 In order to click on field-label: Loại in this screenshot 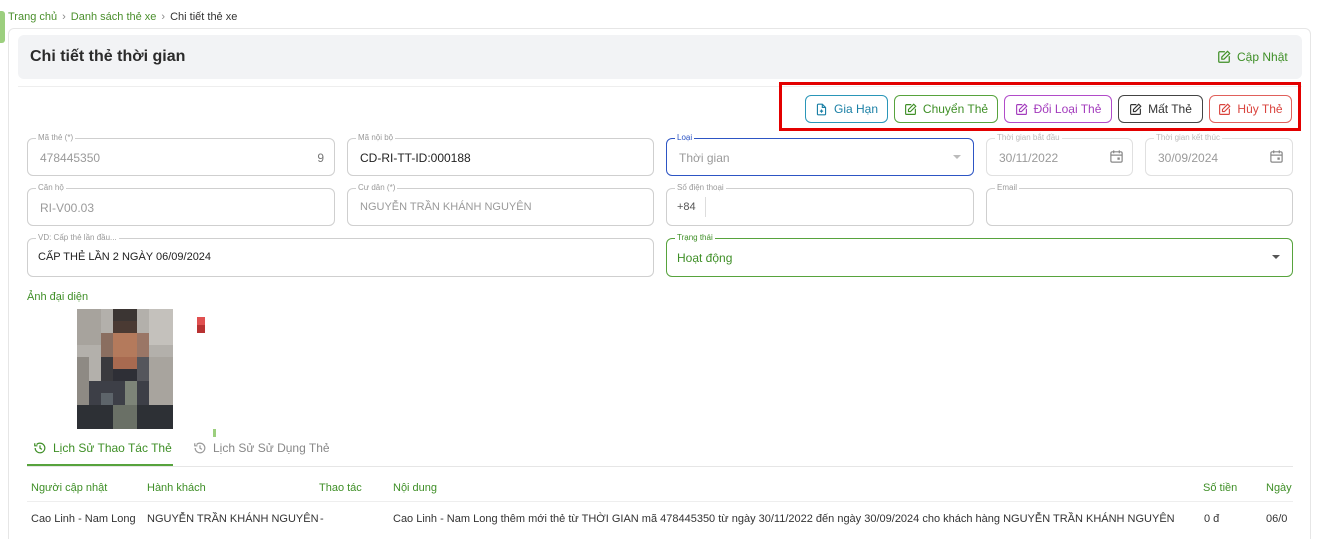, I will do `click(685, 138)`.